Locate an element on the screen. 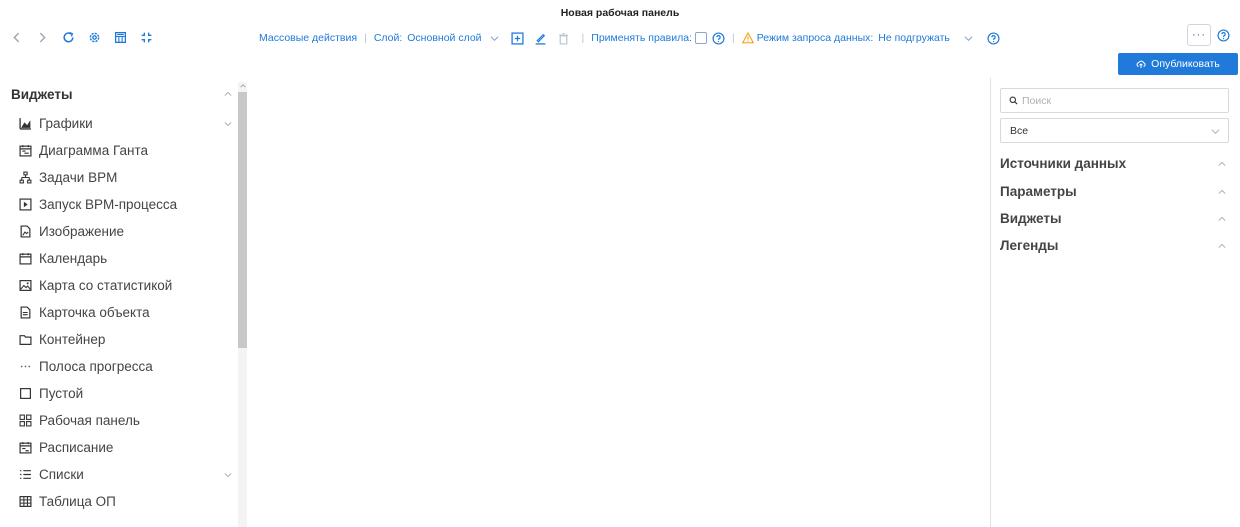  sidebar-item: Рабочая панель is located at coordinates (128, 420).